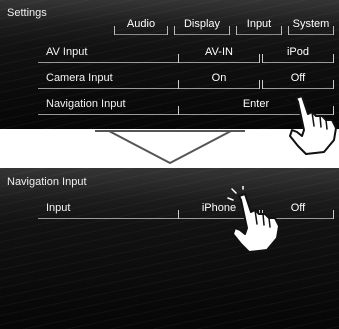 This screenshot has width=339, height=329. I want to click on row-label-av-input: AV Input, so click(67, 52).